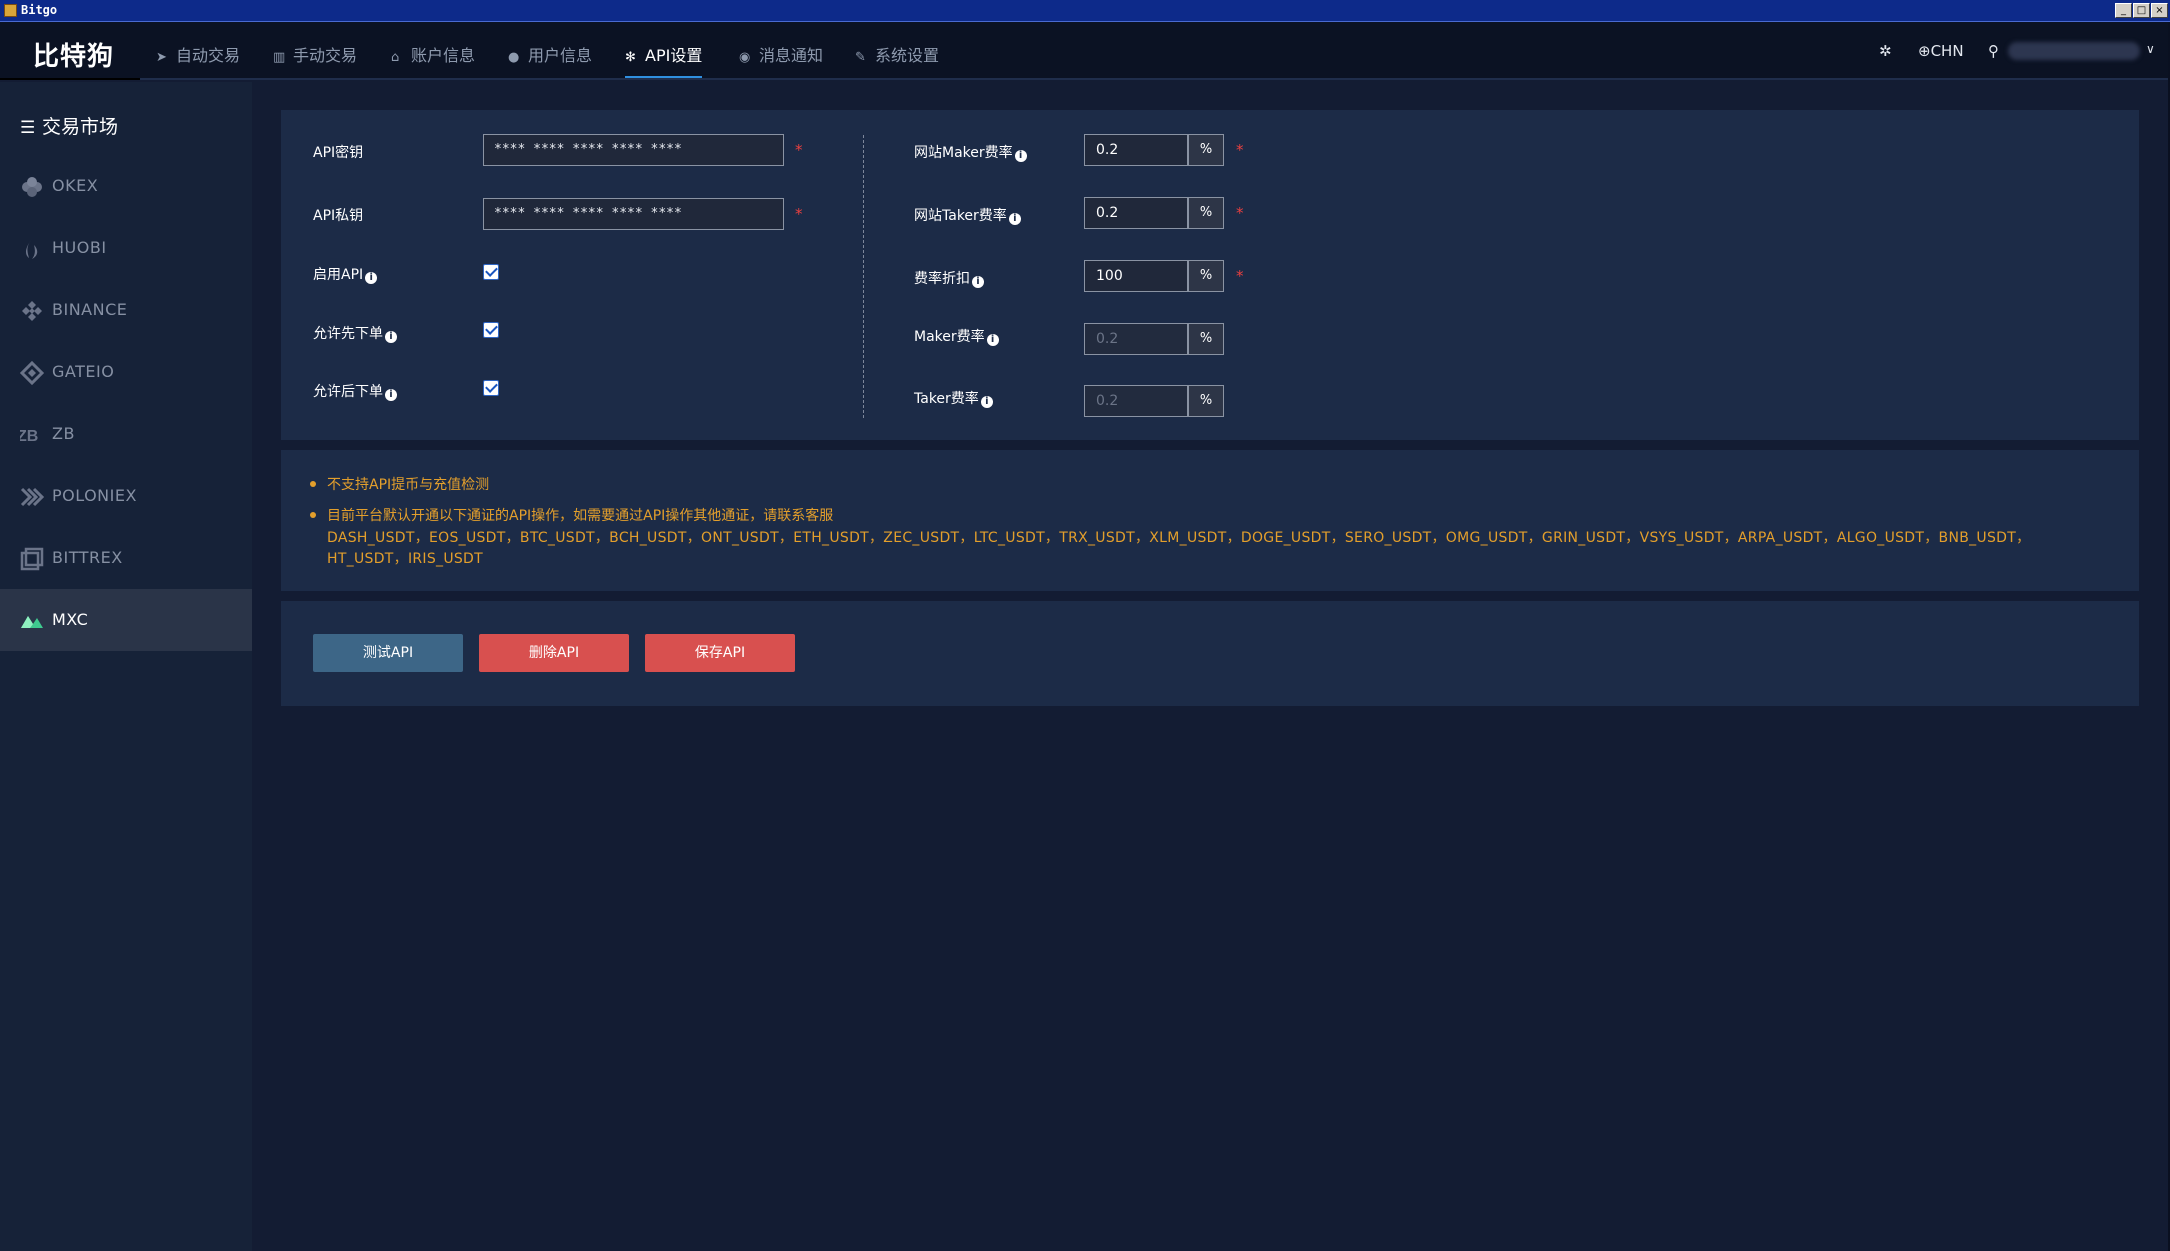 This screenshot has height=1251, width=2170. Describe the element at coordinates (2141, 10) in the screenshot. I see `maximize-icon: □` at that location.